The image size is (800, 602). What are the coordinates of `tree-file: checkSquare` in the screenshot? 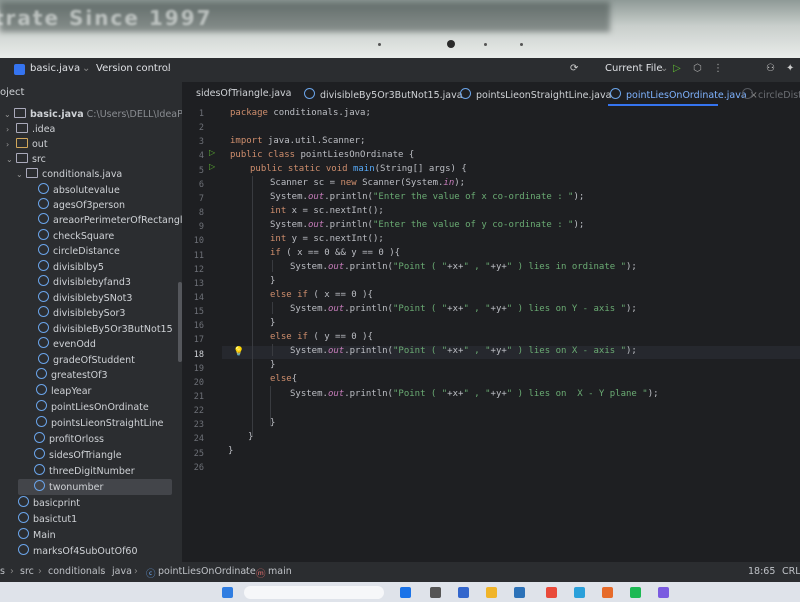 It's located at (76, 236).